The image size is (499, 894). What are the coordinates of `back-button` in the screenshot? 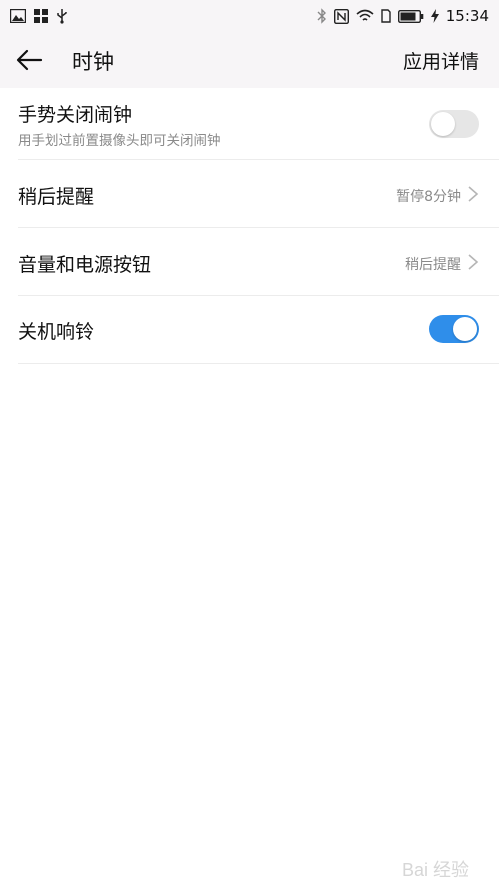 It's located at (30, 60).